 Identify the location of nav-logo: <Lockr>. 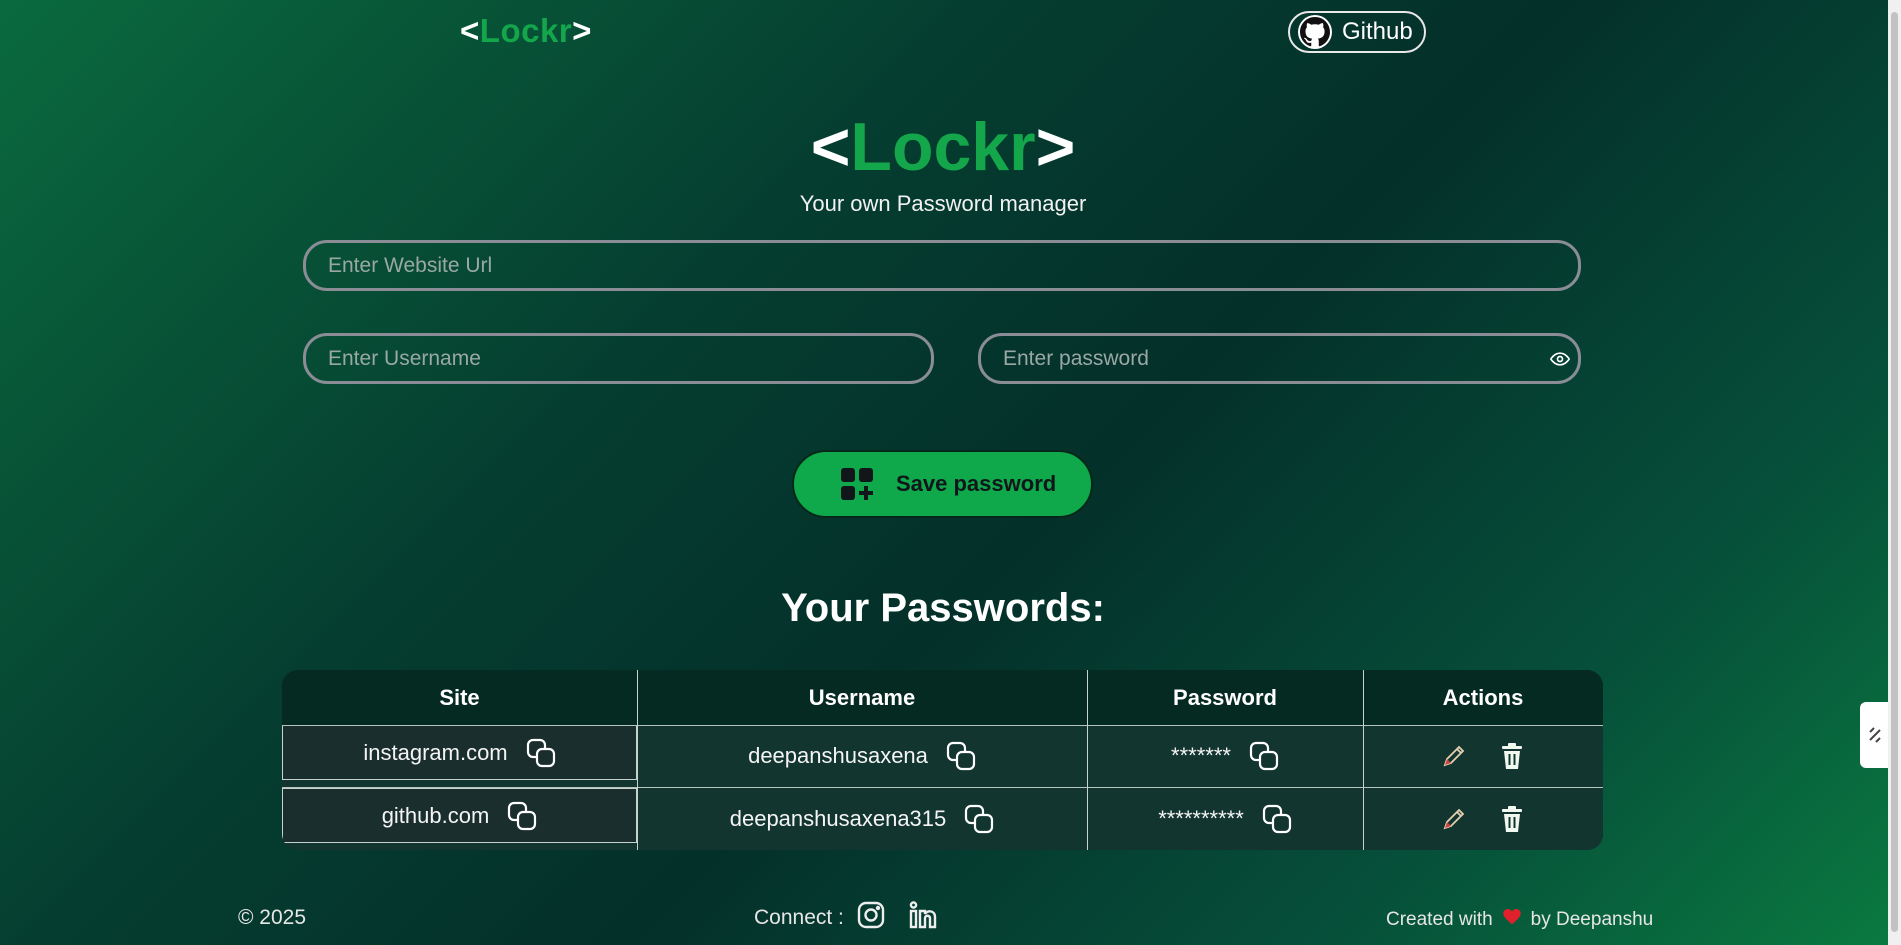
(526, 31).